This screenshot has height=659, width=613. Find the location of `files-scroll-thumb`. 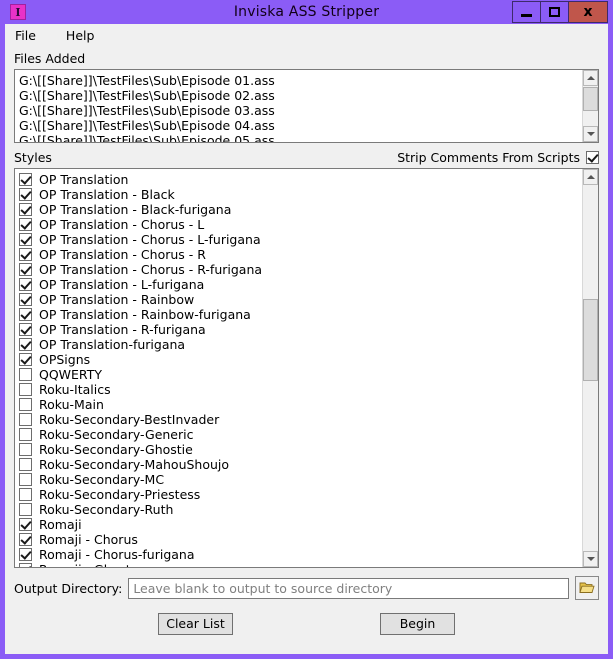

files-scroll-thumb is located at coordinates (590, 99).